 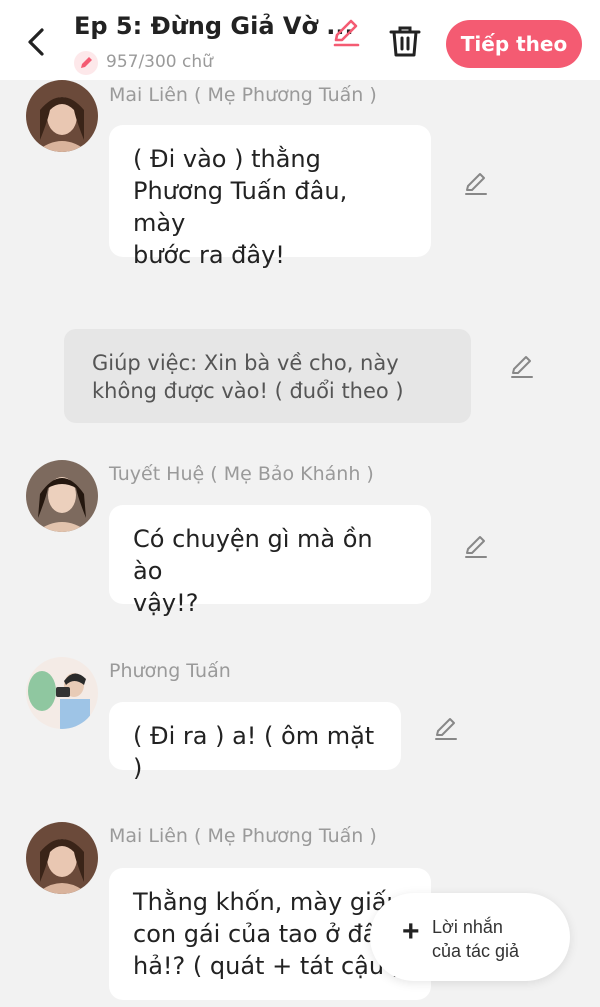 I want to click on narration-line: không được vào! ( đuổi theo ), so click(x=248, y=391).